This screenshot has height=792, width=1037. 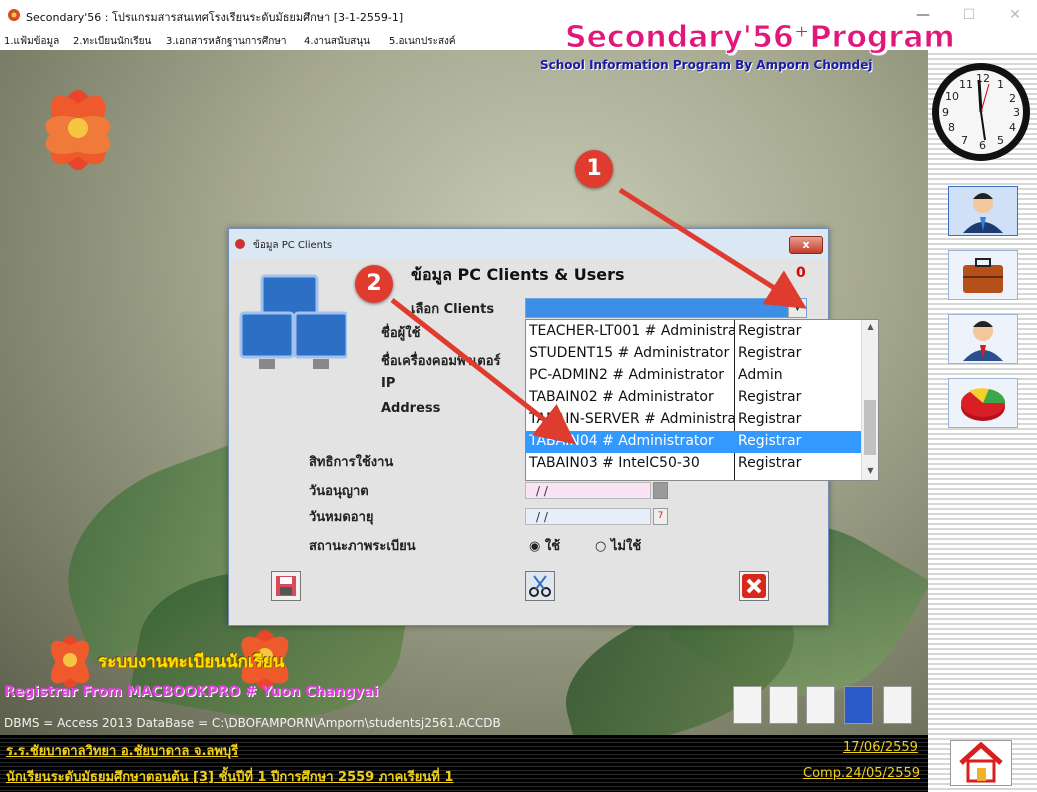 I want to click on pie-chart-icon, so click(x=983, y=404).